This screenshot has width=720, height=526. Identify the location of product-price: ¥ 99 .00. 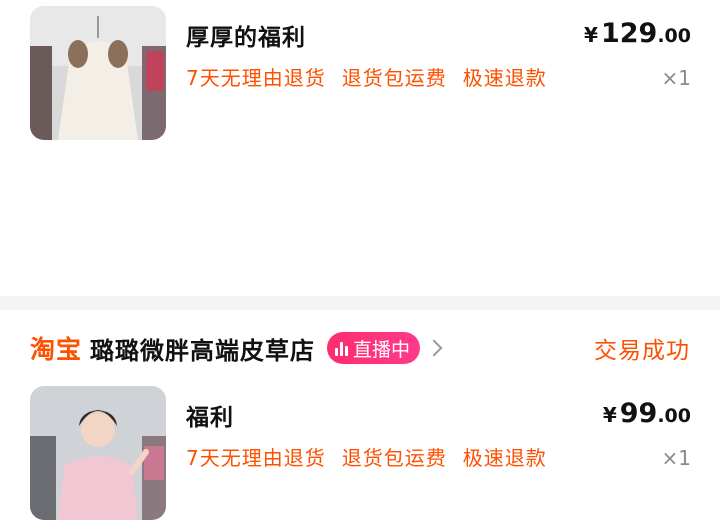
(647, 413).